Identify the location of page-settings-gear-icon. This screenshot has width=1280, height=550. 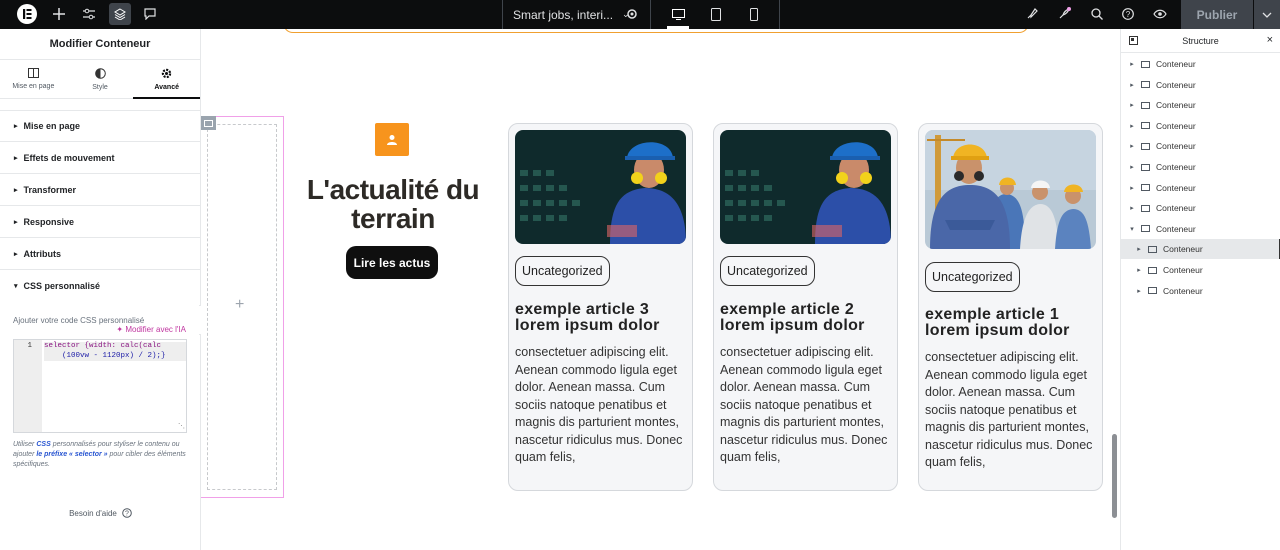
(632, 14).